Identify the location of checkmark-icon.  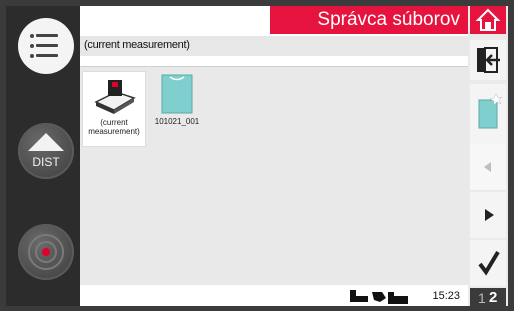
(489, 263).